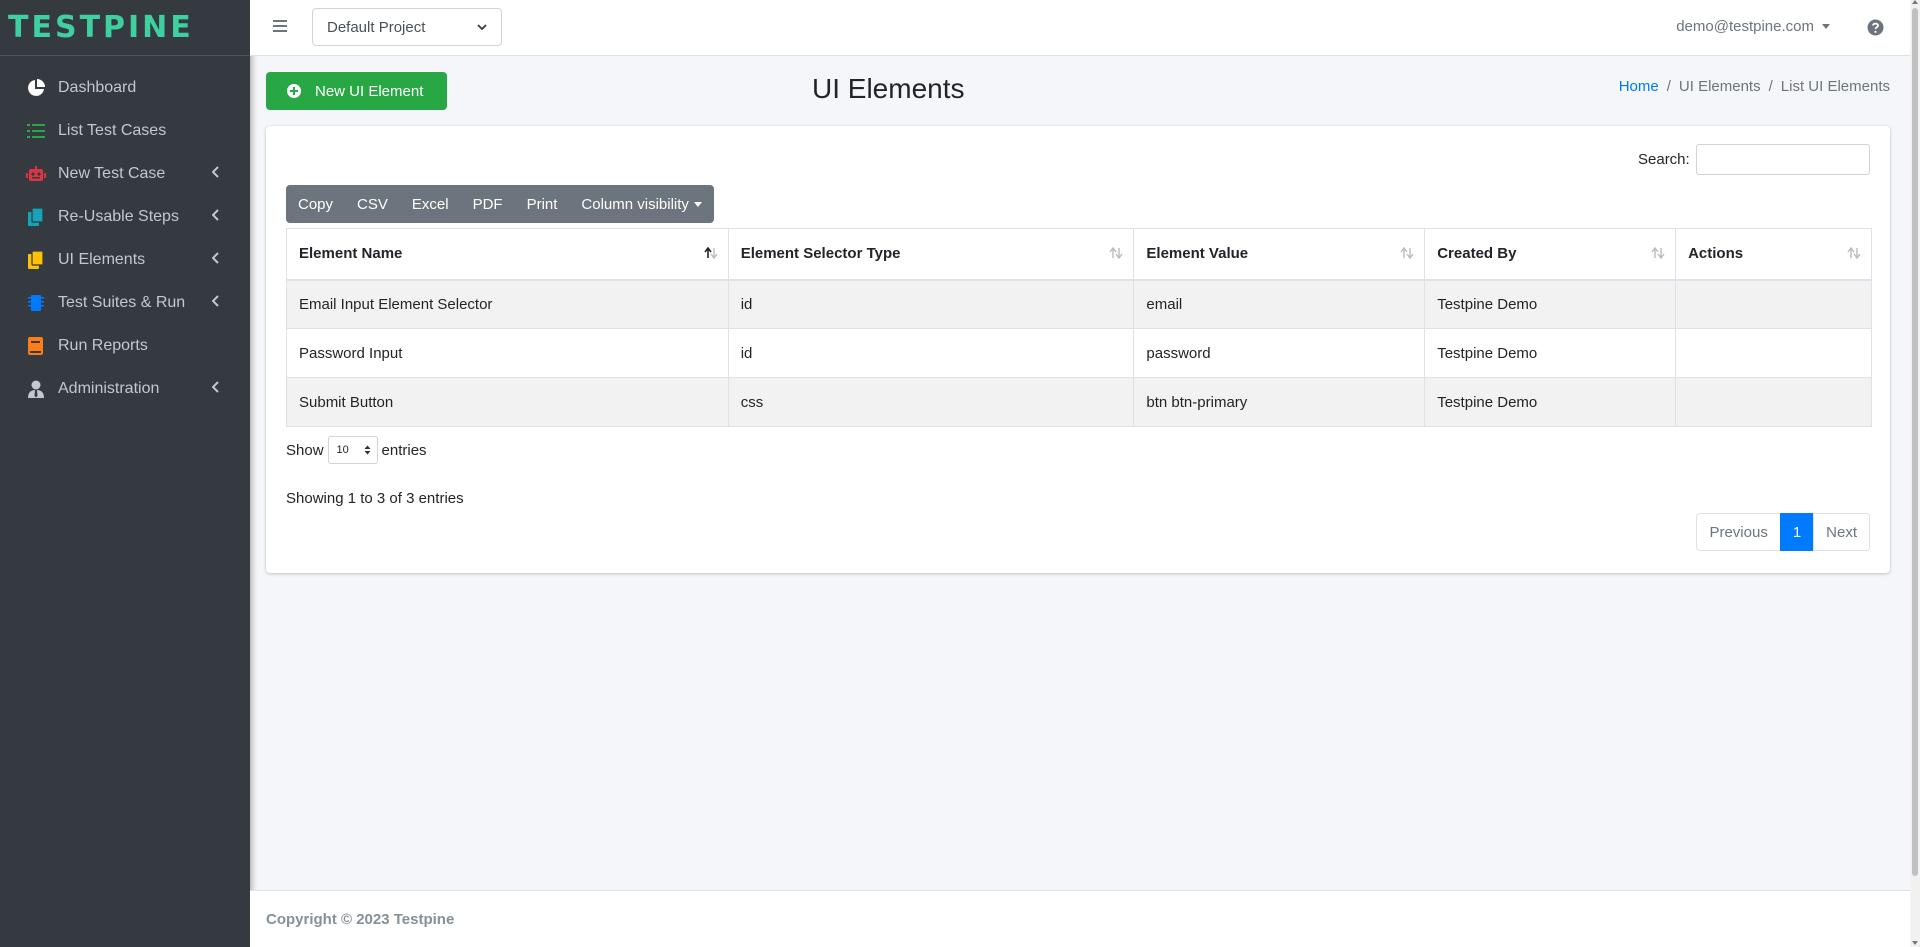  Describe the element at coordinates (1783, 159) in the screenshot. I see `search-input` at that location.